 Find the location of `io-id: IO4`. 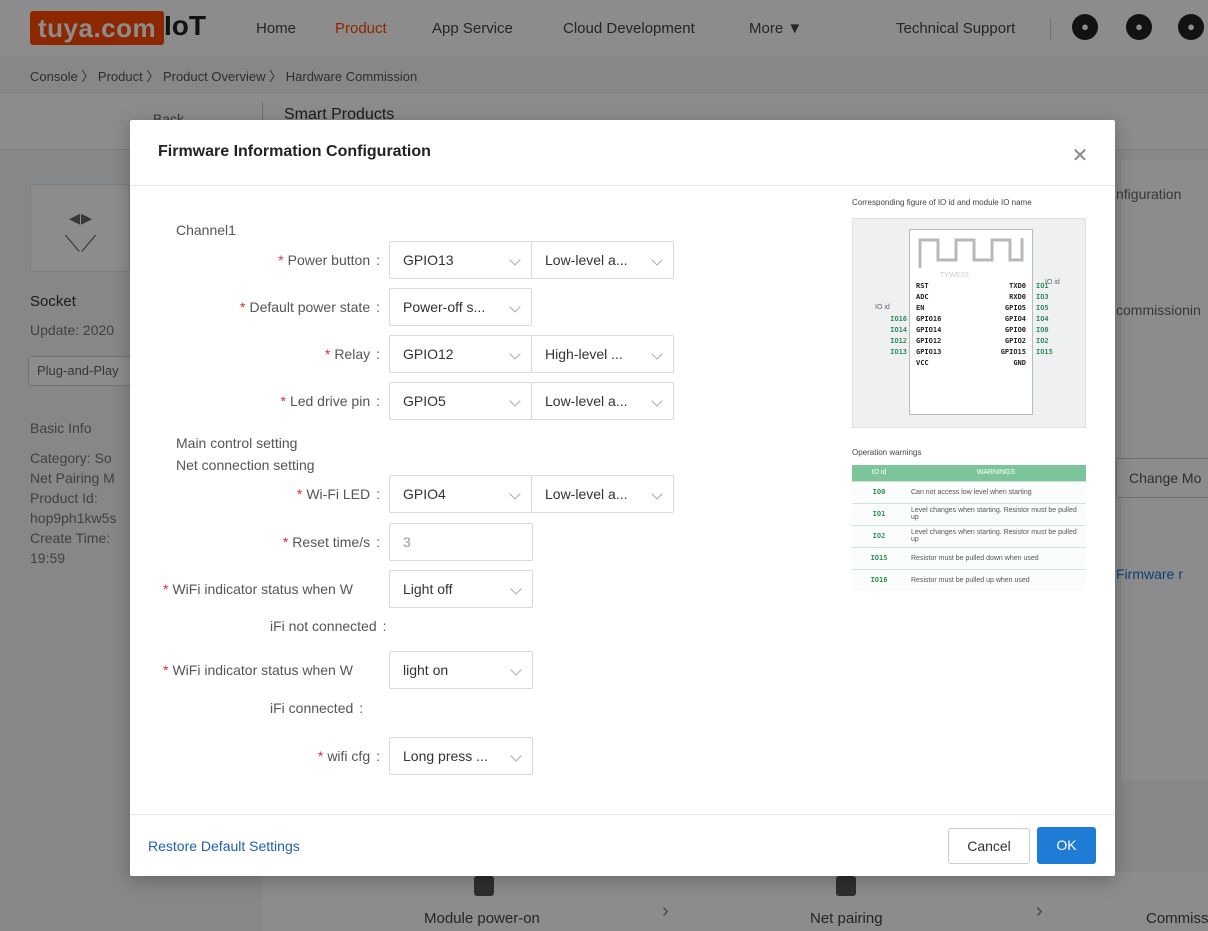

io-id: IO4 is located at coordinates (1042, 319).